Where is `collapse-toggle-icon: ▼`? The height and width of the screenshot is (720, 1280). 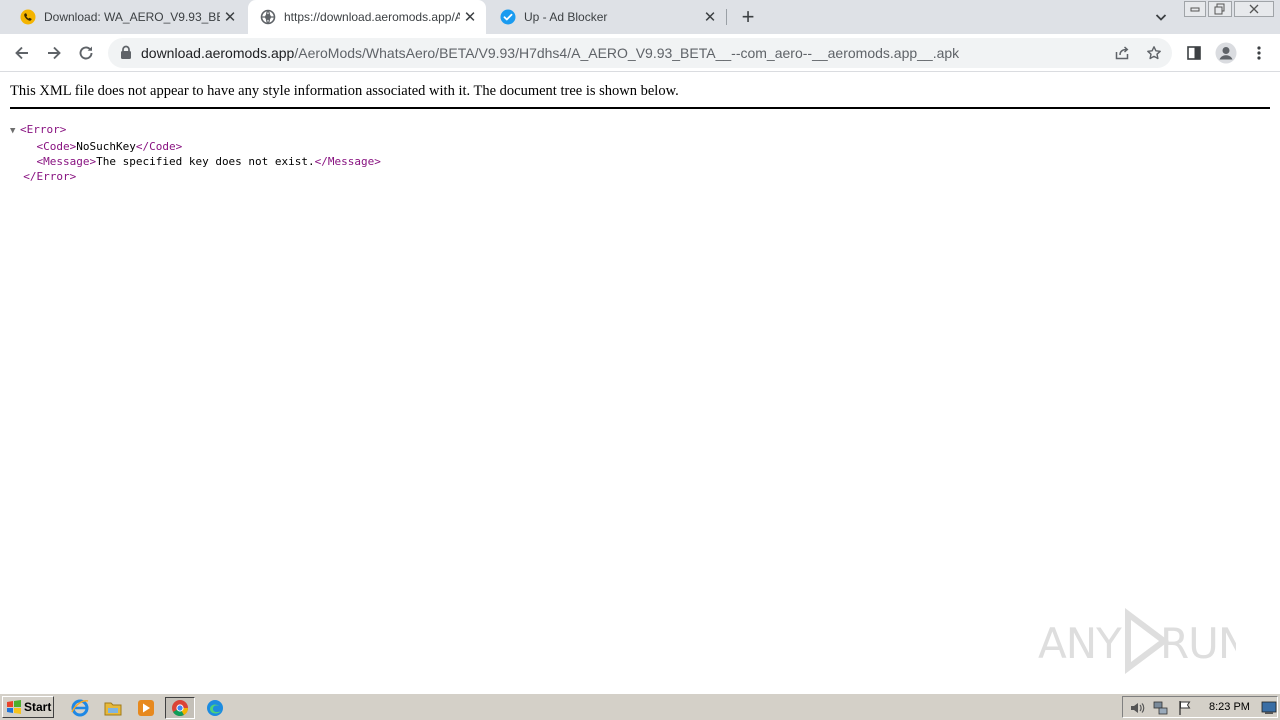 collapse-toggle-icon: ▼ is located at coordinates (15, 131).